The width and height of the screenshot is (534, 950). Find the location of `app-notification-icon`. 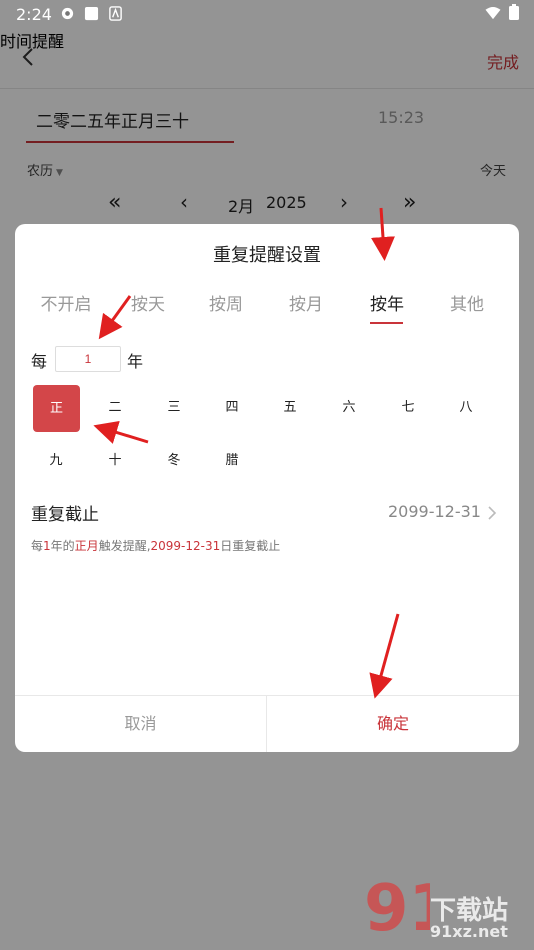

app-notification-icon is located at coordinates (91, 13).